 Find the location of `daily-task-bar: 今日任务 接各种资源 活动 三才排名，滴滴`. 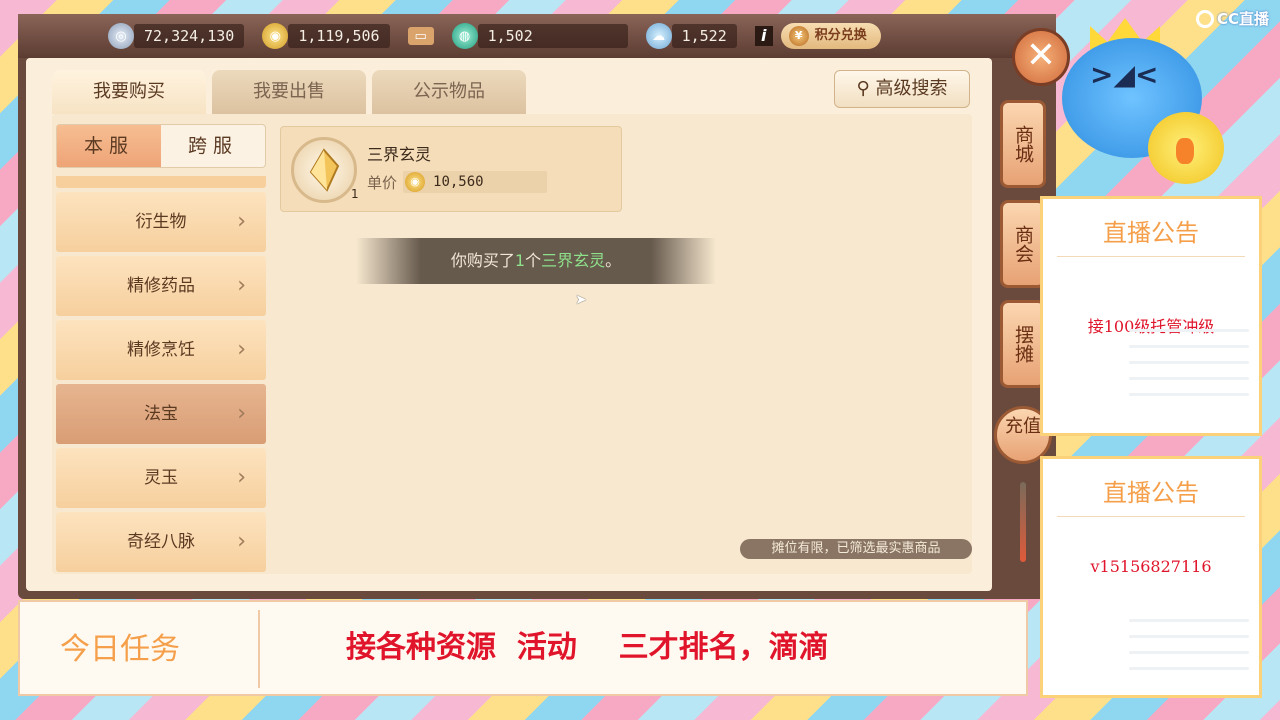

daily-task-bar: 今日任务 接各种资源 活动 三才排名，滴滴 is located at coordinates (523, 648).